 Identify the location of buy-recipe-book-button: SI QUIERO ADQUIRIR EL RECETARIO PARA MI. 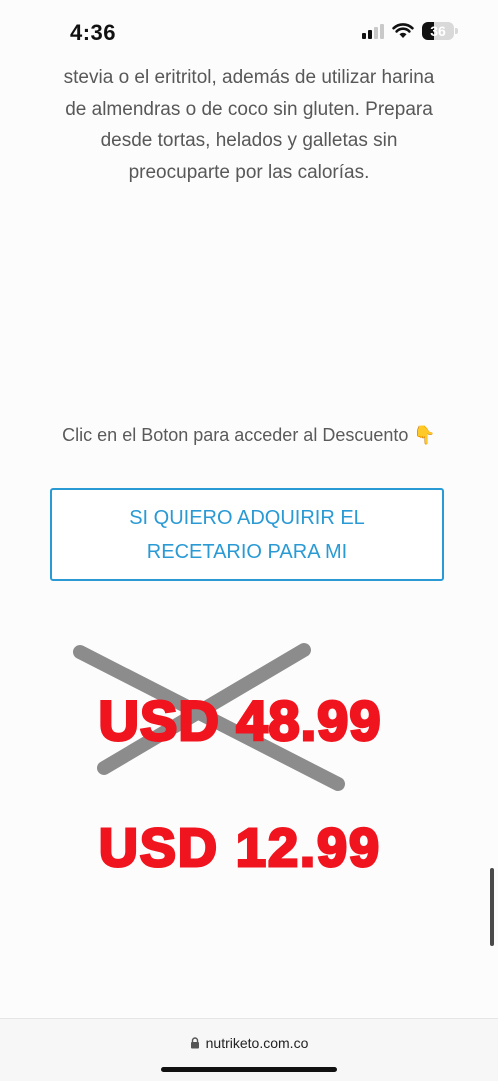
(247, 534).